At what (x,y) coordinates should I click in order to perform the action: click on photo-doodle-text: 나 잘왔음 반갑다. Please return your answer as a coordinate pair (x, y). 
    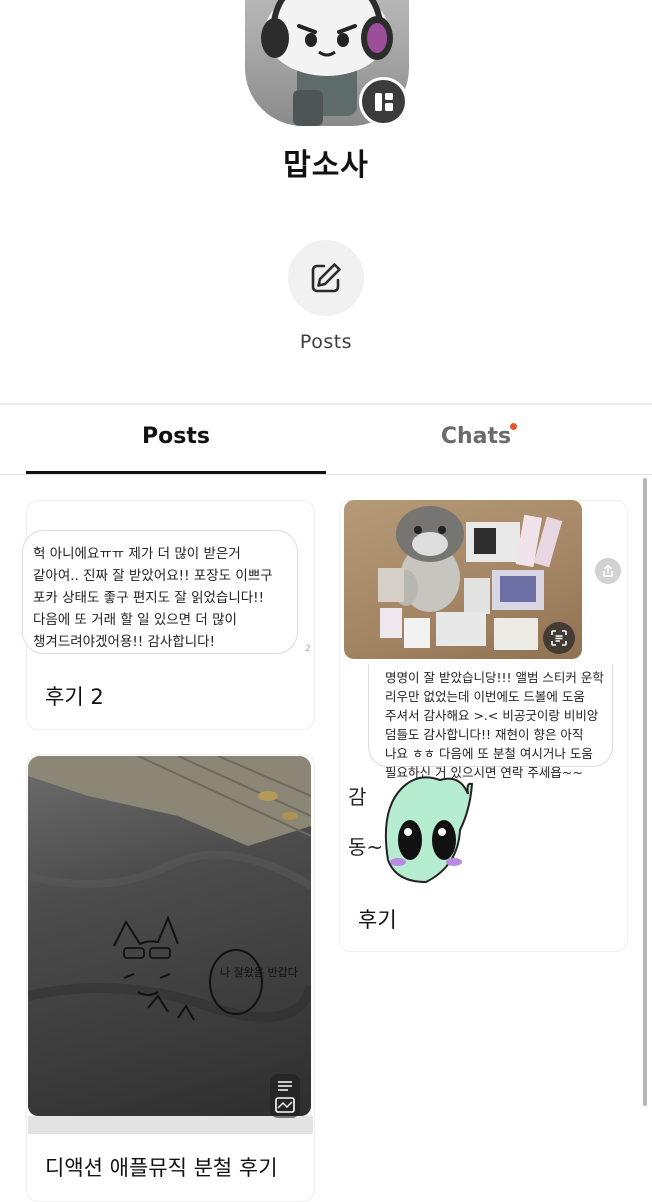
    Looking at the image, I should click on (259, 972).